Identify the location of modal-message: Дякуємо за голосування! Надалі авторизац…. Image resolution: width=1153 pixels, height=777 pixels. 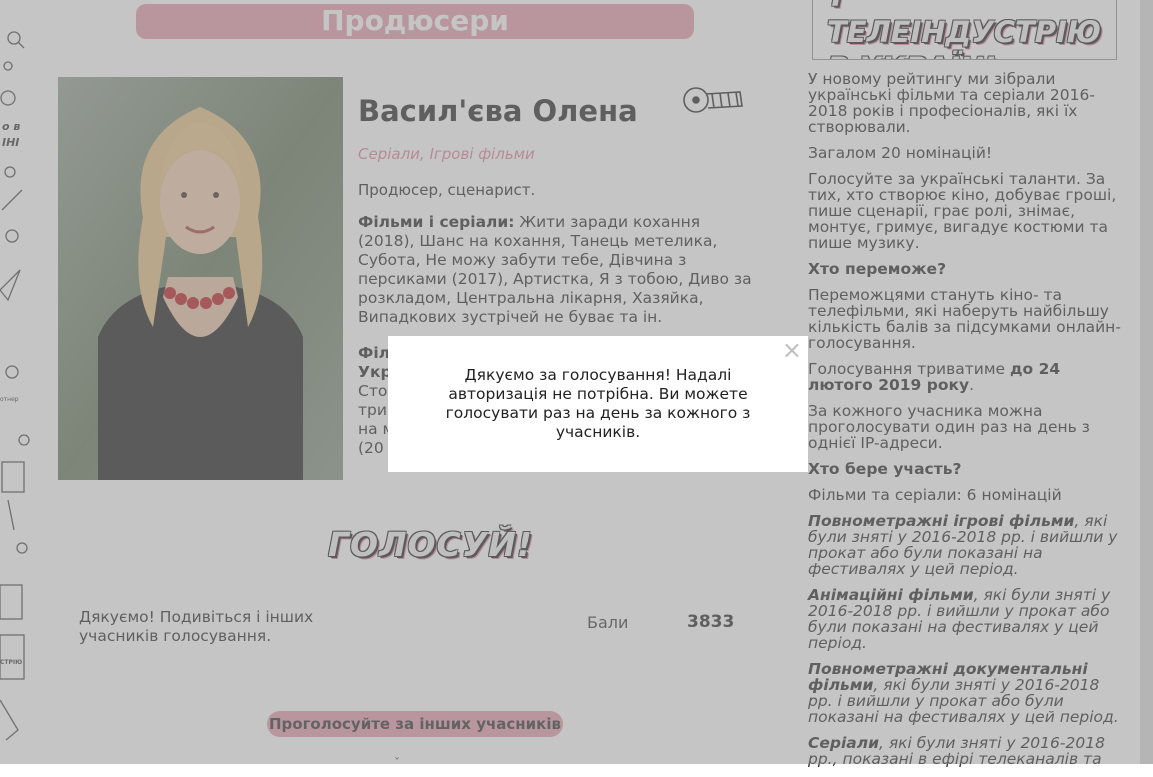
(598, 403).